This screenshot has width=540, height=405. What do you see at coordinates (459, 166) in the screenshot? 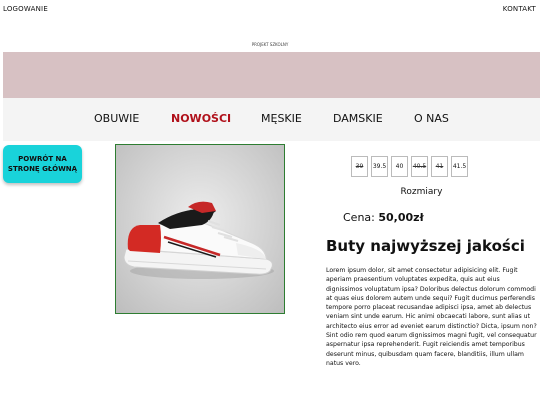
I see `size-option: 41.5` at bounding box center [459, 166].